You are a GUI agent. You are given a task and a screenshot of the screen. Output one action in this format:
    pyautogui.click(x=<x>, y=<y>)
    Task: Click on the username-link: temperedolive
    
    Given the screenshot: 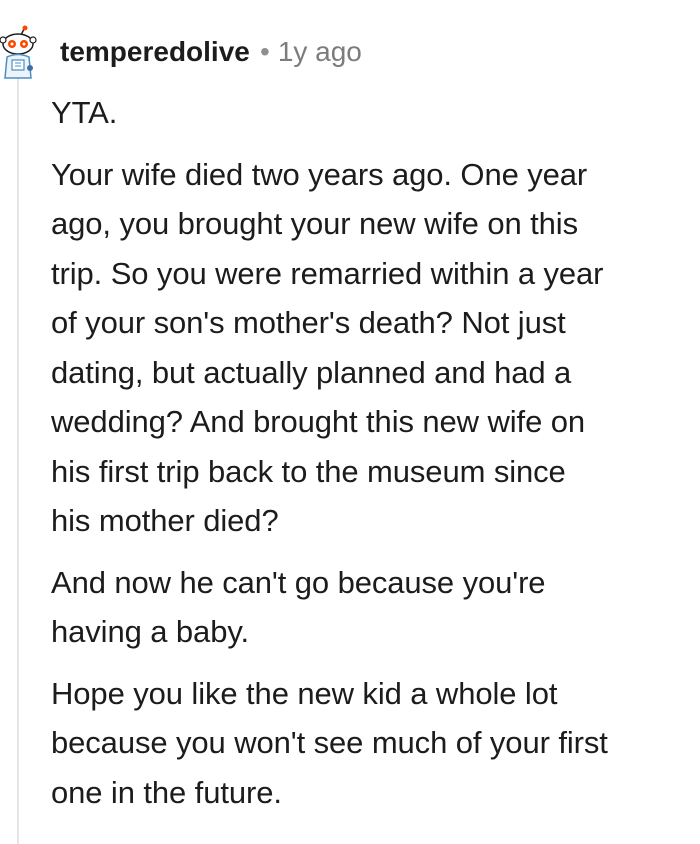 What is the action you would take?
    pyautogui.click(x=155, y=52)
    